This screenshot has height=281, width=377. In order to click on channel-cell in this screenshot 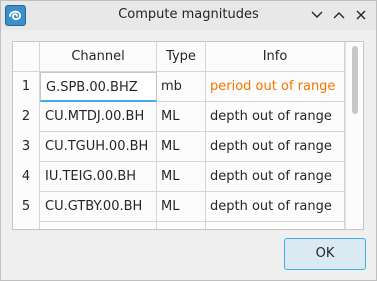, I will do `click(98, 225)`.